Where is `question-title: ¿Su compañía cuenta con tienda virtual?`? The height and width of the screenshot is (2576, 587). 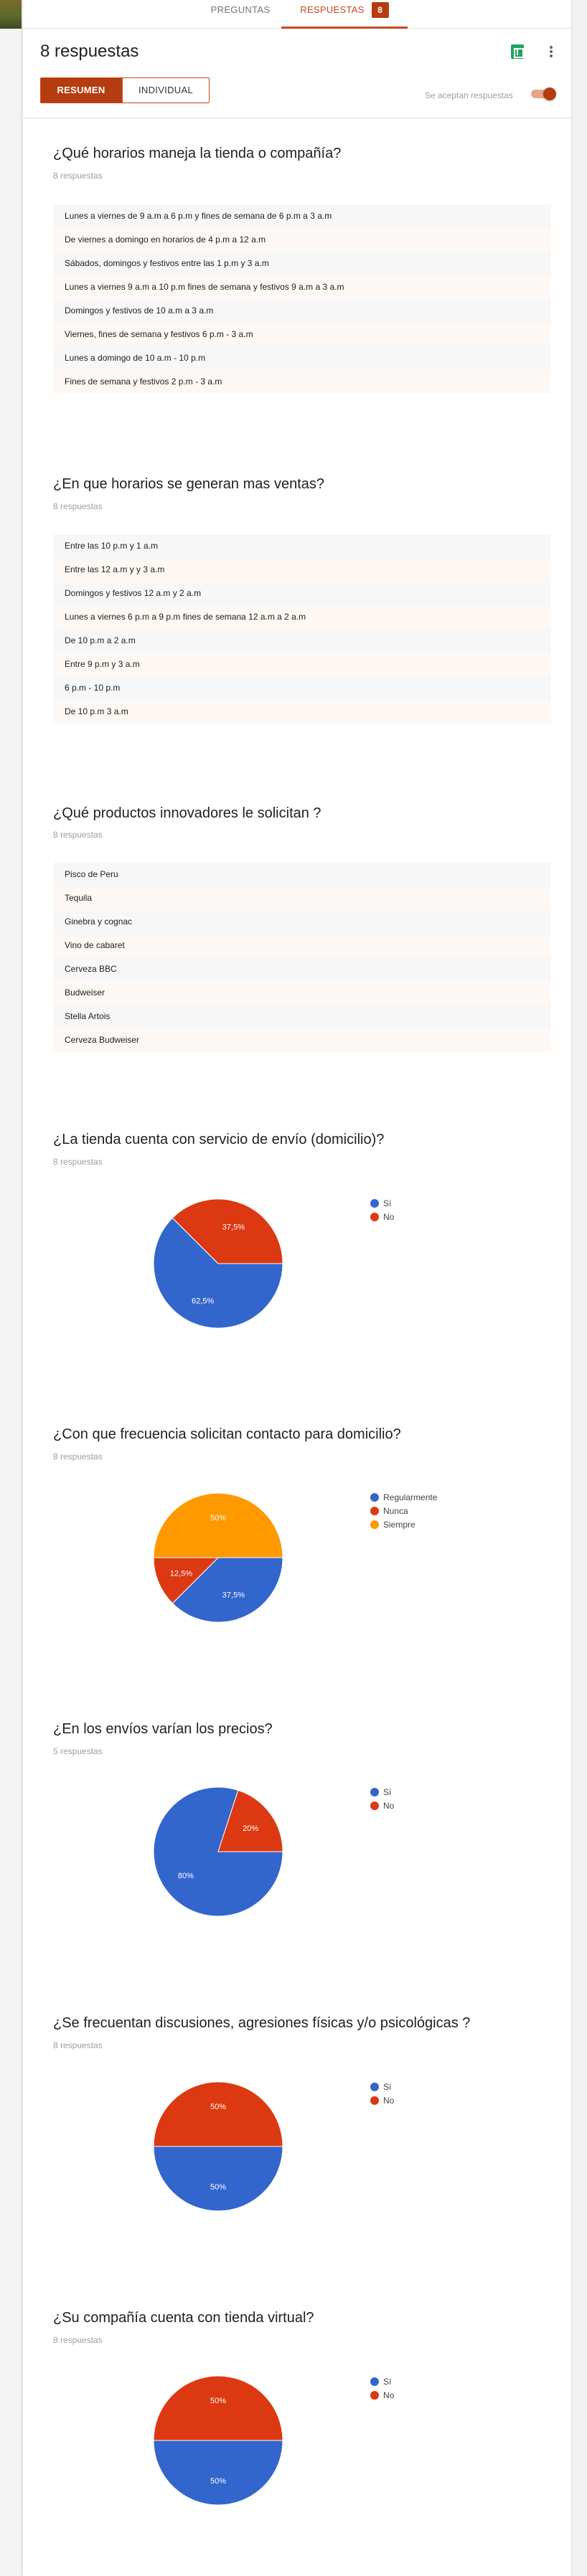
question-title: ¿Su compañía cuenta con tienda virtual? is located at coordinates (183, 2318).